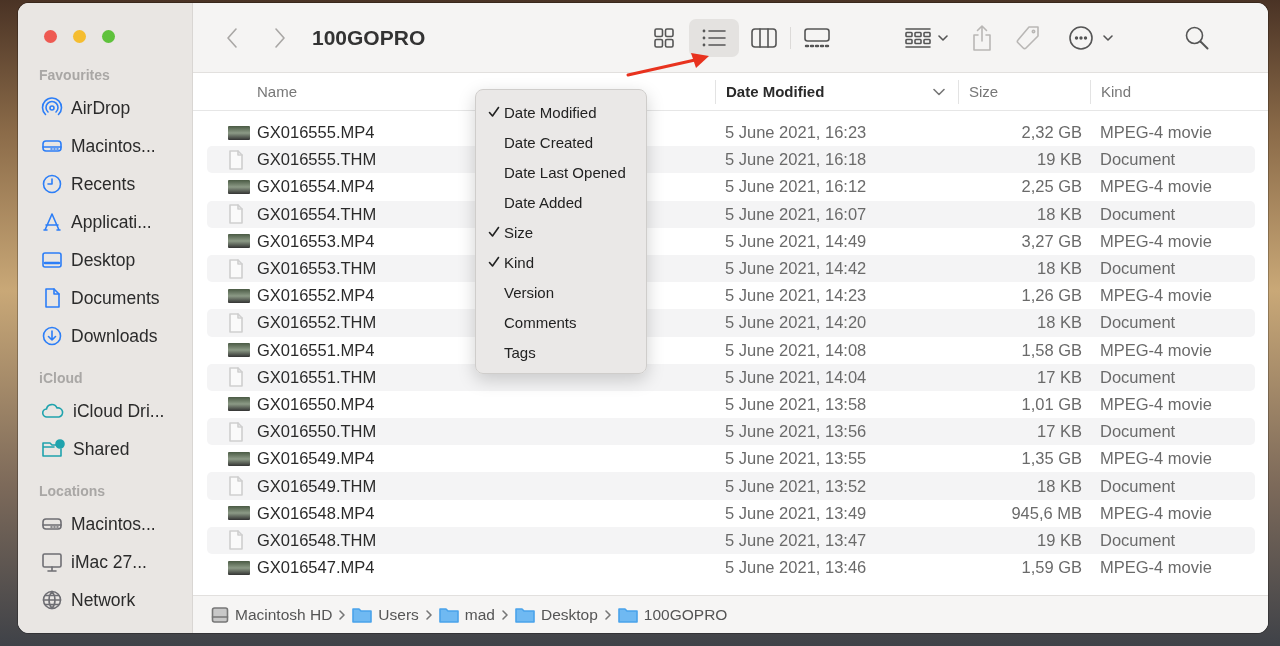 Image resolution: width=1280 pixels, height=646 pixels. I want to click on date-modified: 5 June 2021, 14:23, so click(796, 296).